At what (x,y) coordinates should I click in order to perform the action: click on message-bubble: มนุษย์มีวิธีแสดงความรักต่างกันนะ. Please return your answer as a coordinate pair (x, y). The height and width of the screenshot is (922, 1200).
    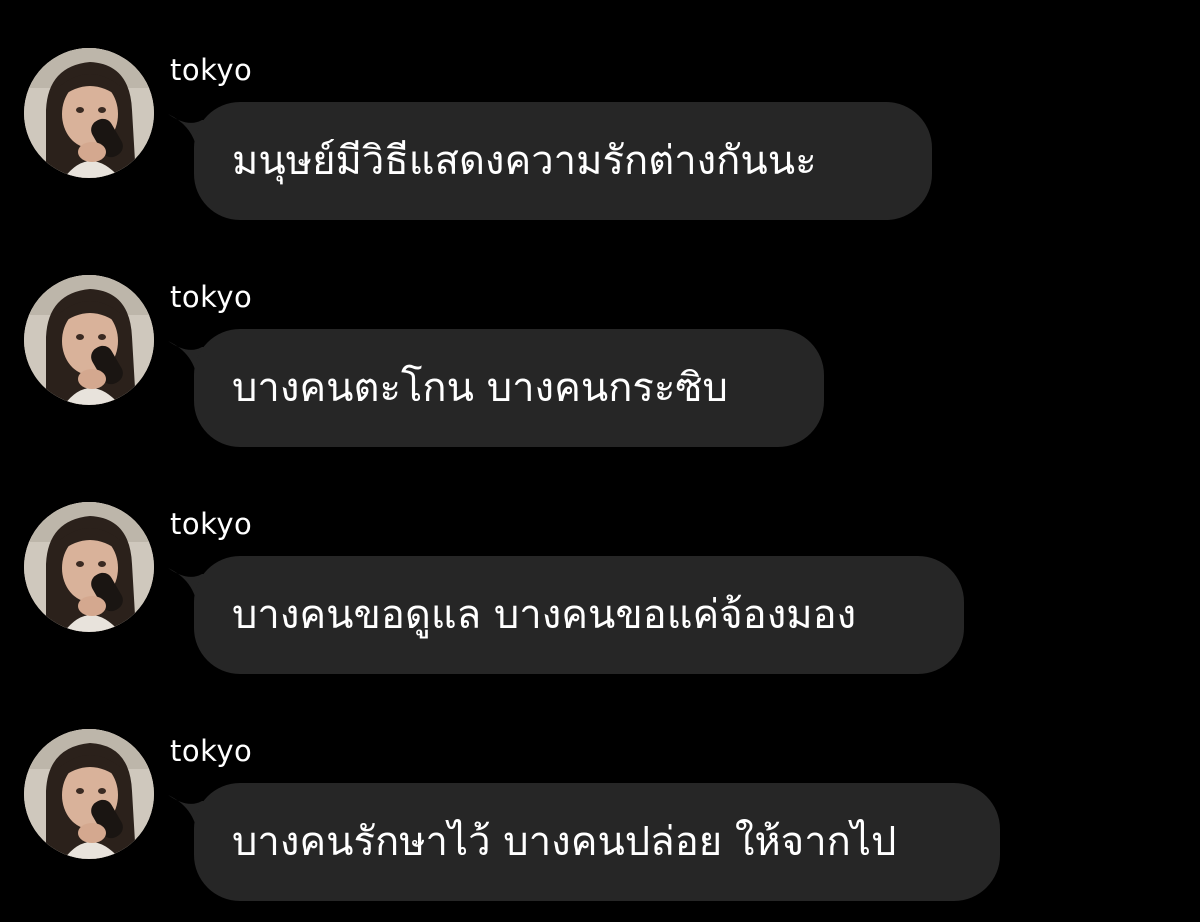
    Looking at the image, I should click on (563, 161).